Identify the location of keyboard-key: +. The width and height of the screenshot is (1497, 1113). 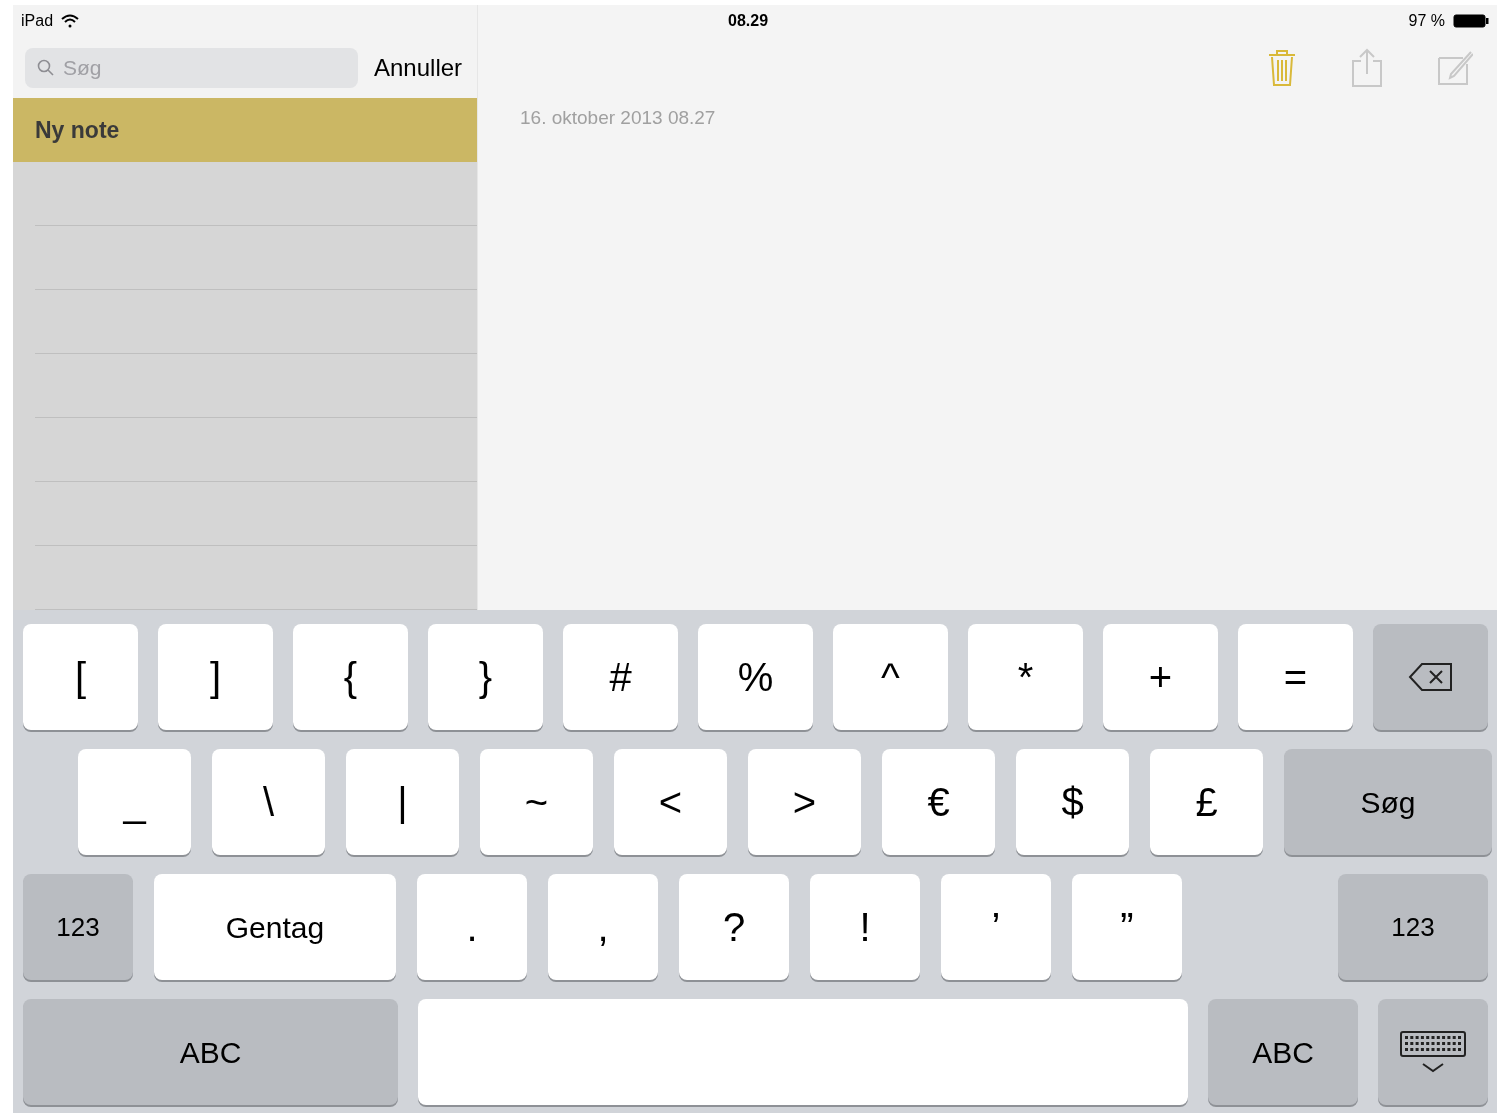
(1160, 677).